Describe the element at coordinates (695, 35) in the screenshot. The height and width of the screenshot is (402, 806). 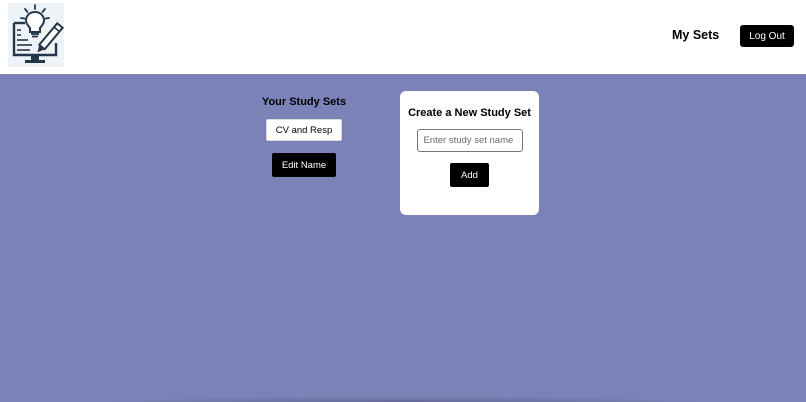
I see `nav-my-sets-link: My Sets` at that location.